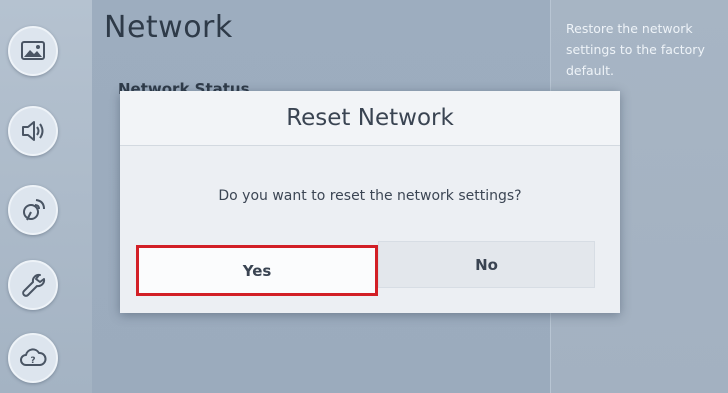 This screenshot has height=393, width=728. I want to click on picture-icon, so click(33, 50).